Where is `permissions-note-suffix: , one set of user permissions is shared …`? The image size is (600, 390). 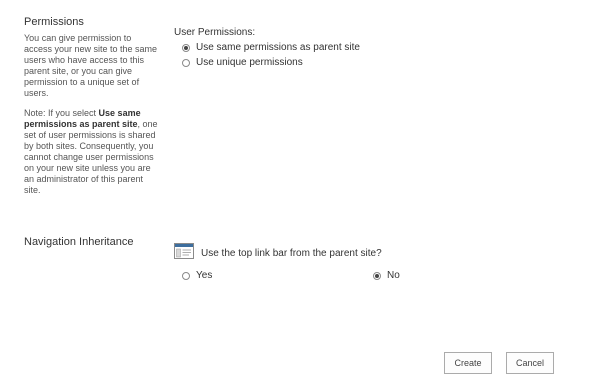
permissions-note-suffix: , one set of user permissions is shared … is located at coordinates (91, 157).